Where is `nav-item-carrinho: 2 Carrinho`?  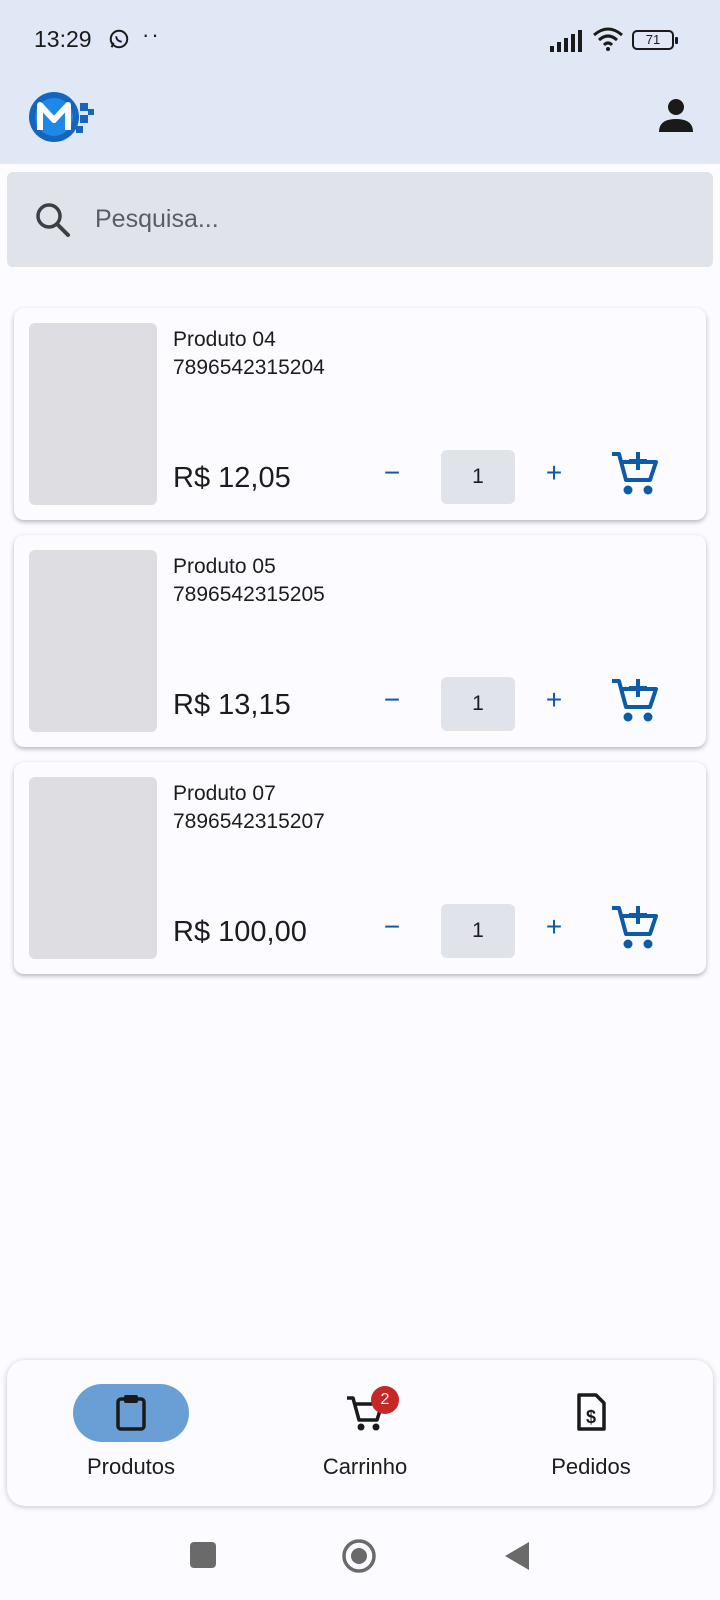 nav-item-carrinho: 2 Carrinho is located at coordinates (363, 1433).